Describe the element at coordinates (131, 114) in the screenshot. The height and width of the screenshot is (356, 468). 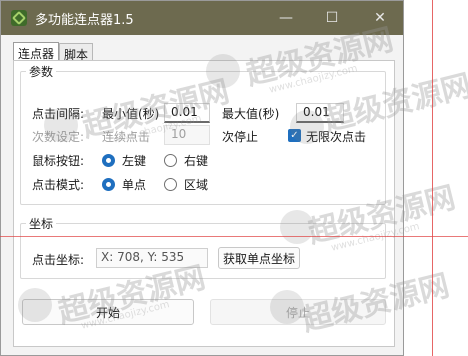
I see `min-interval-label: 最小值(秒)` at that location.